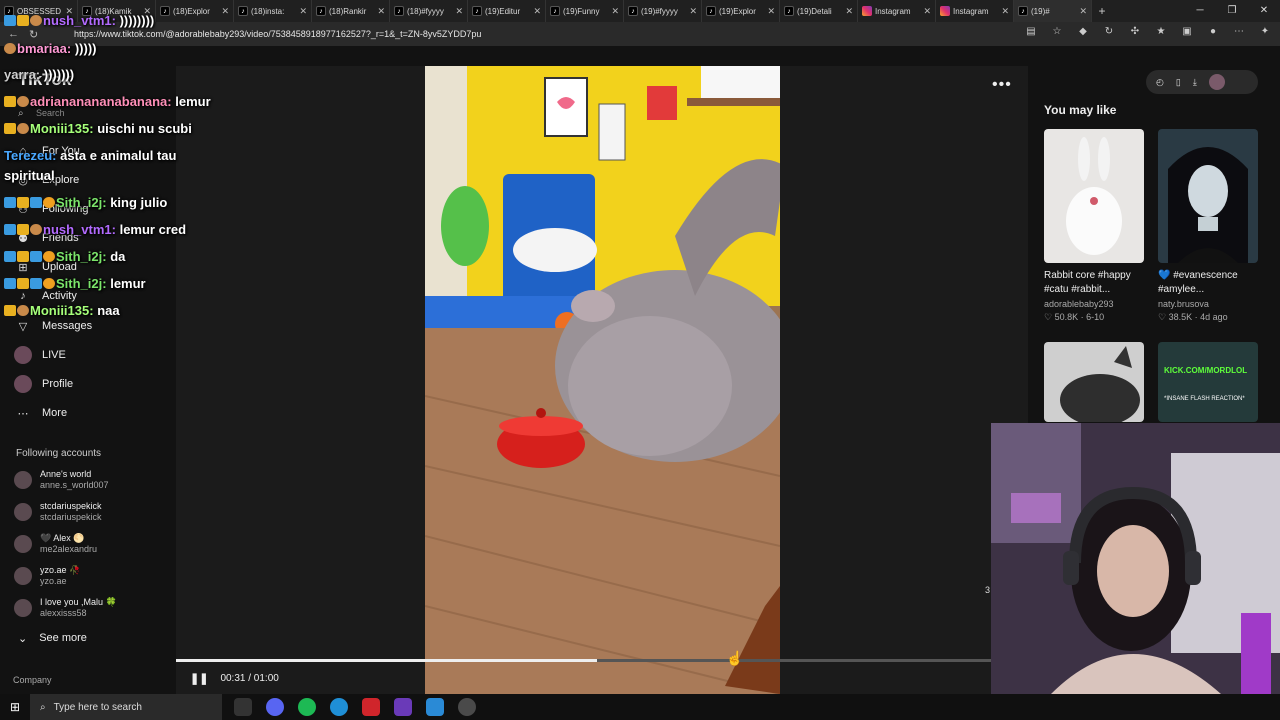 The width and height of the screenshot is (1280, 720). What do you see at coordinates (1216, 82) in the screenshot?
I see `user-avatar` at bounding box center [1216, 82].